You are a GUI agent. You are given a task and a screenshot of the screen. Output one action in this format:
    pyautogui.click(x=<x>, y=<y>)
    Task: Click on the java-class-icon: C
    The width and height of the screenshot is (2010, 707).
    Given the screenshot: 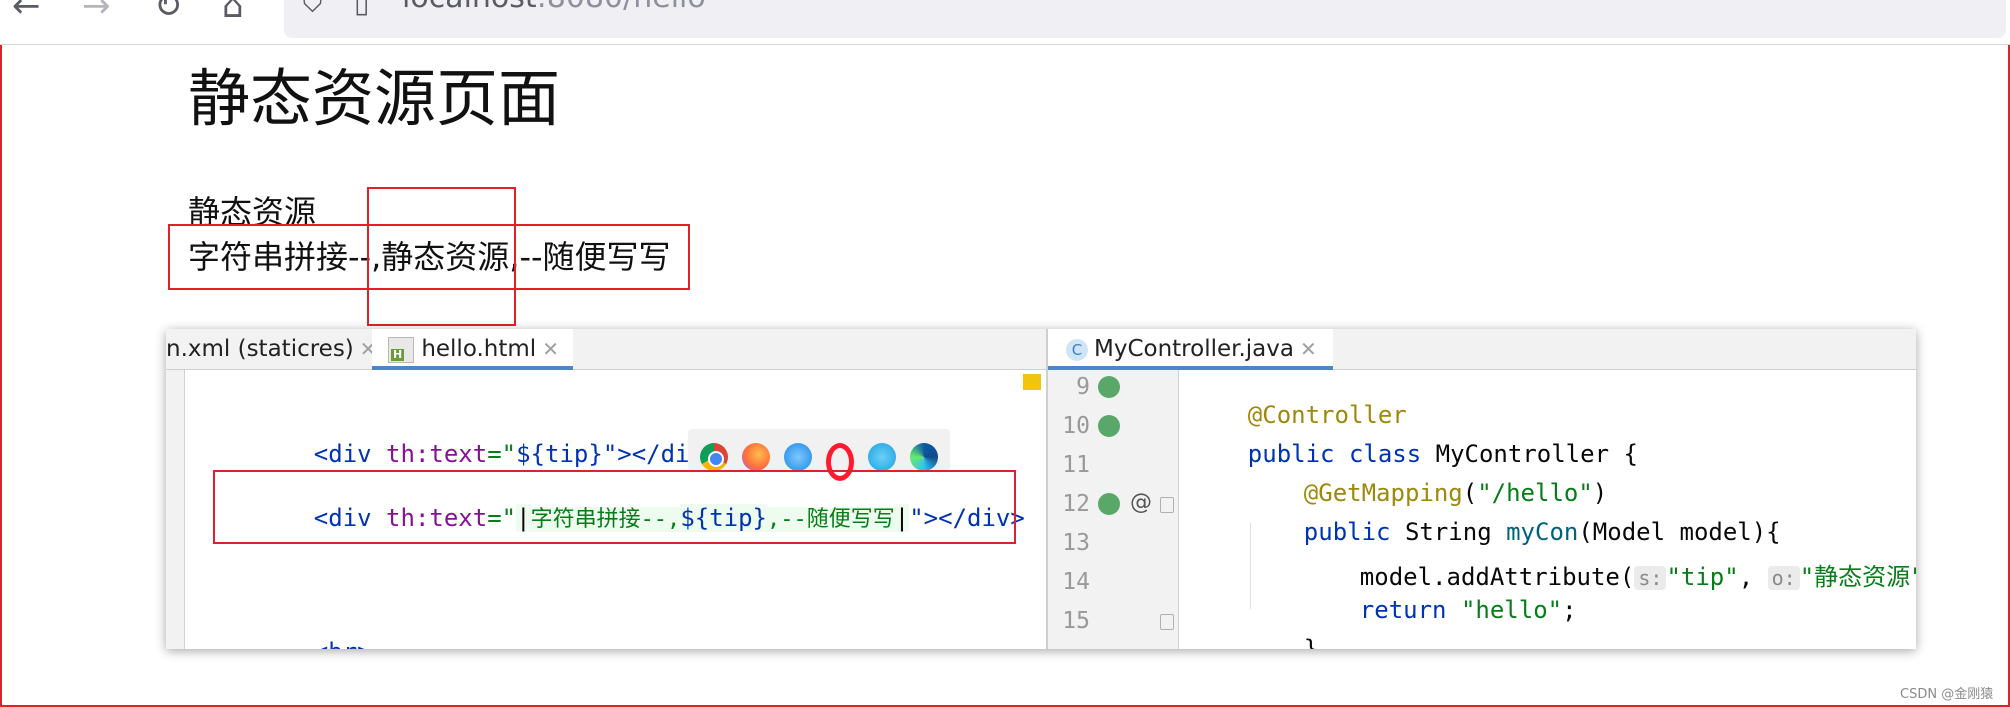 What is the action you would take?
    pyautogui.click(x=1077, y=349)
    